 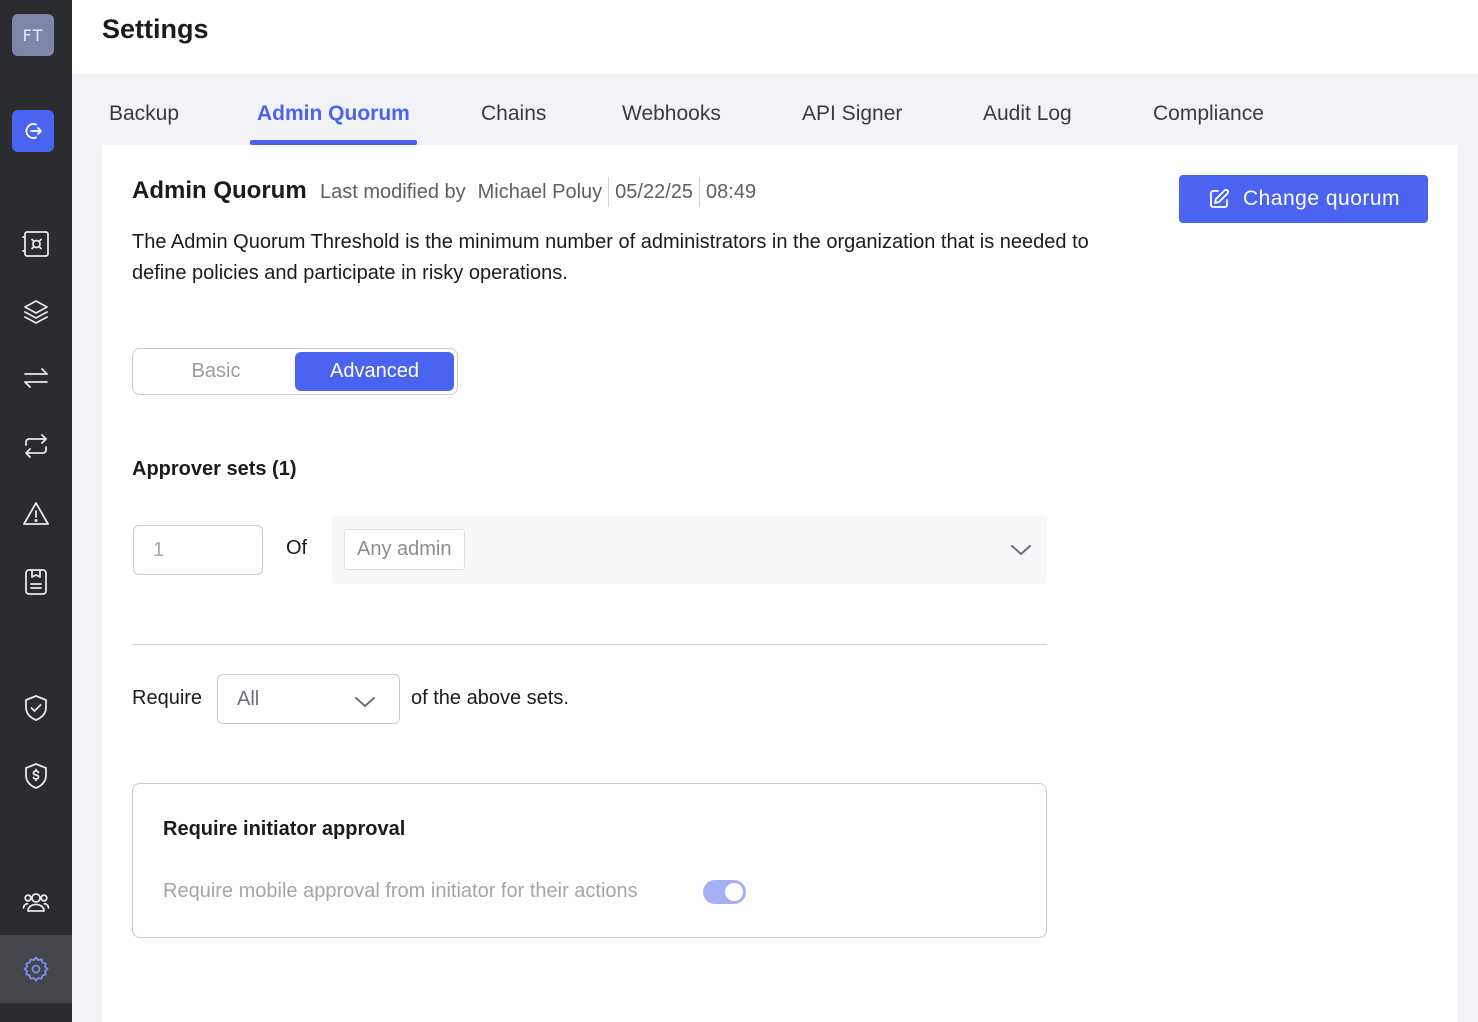 I want to click on users-icon, so click(x=36, y=902).